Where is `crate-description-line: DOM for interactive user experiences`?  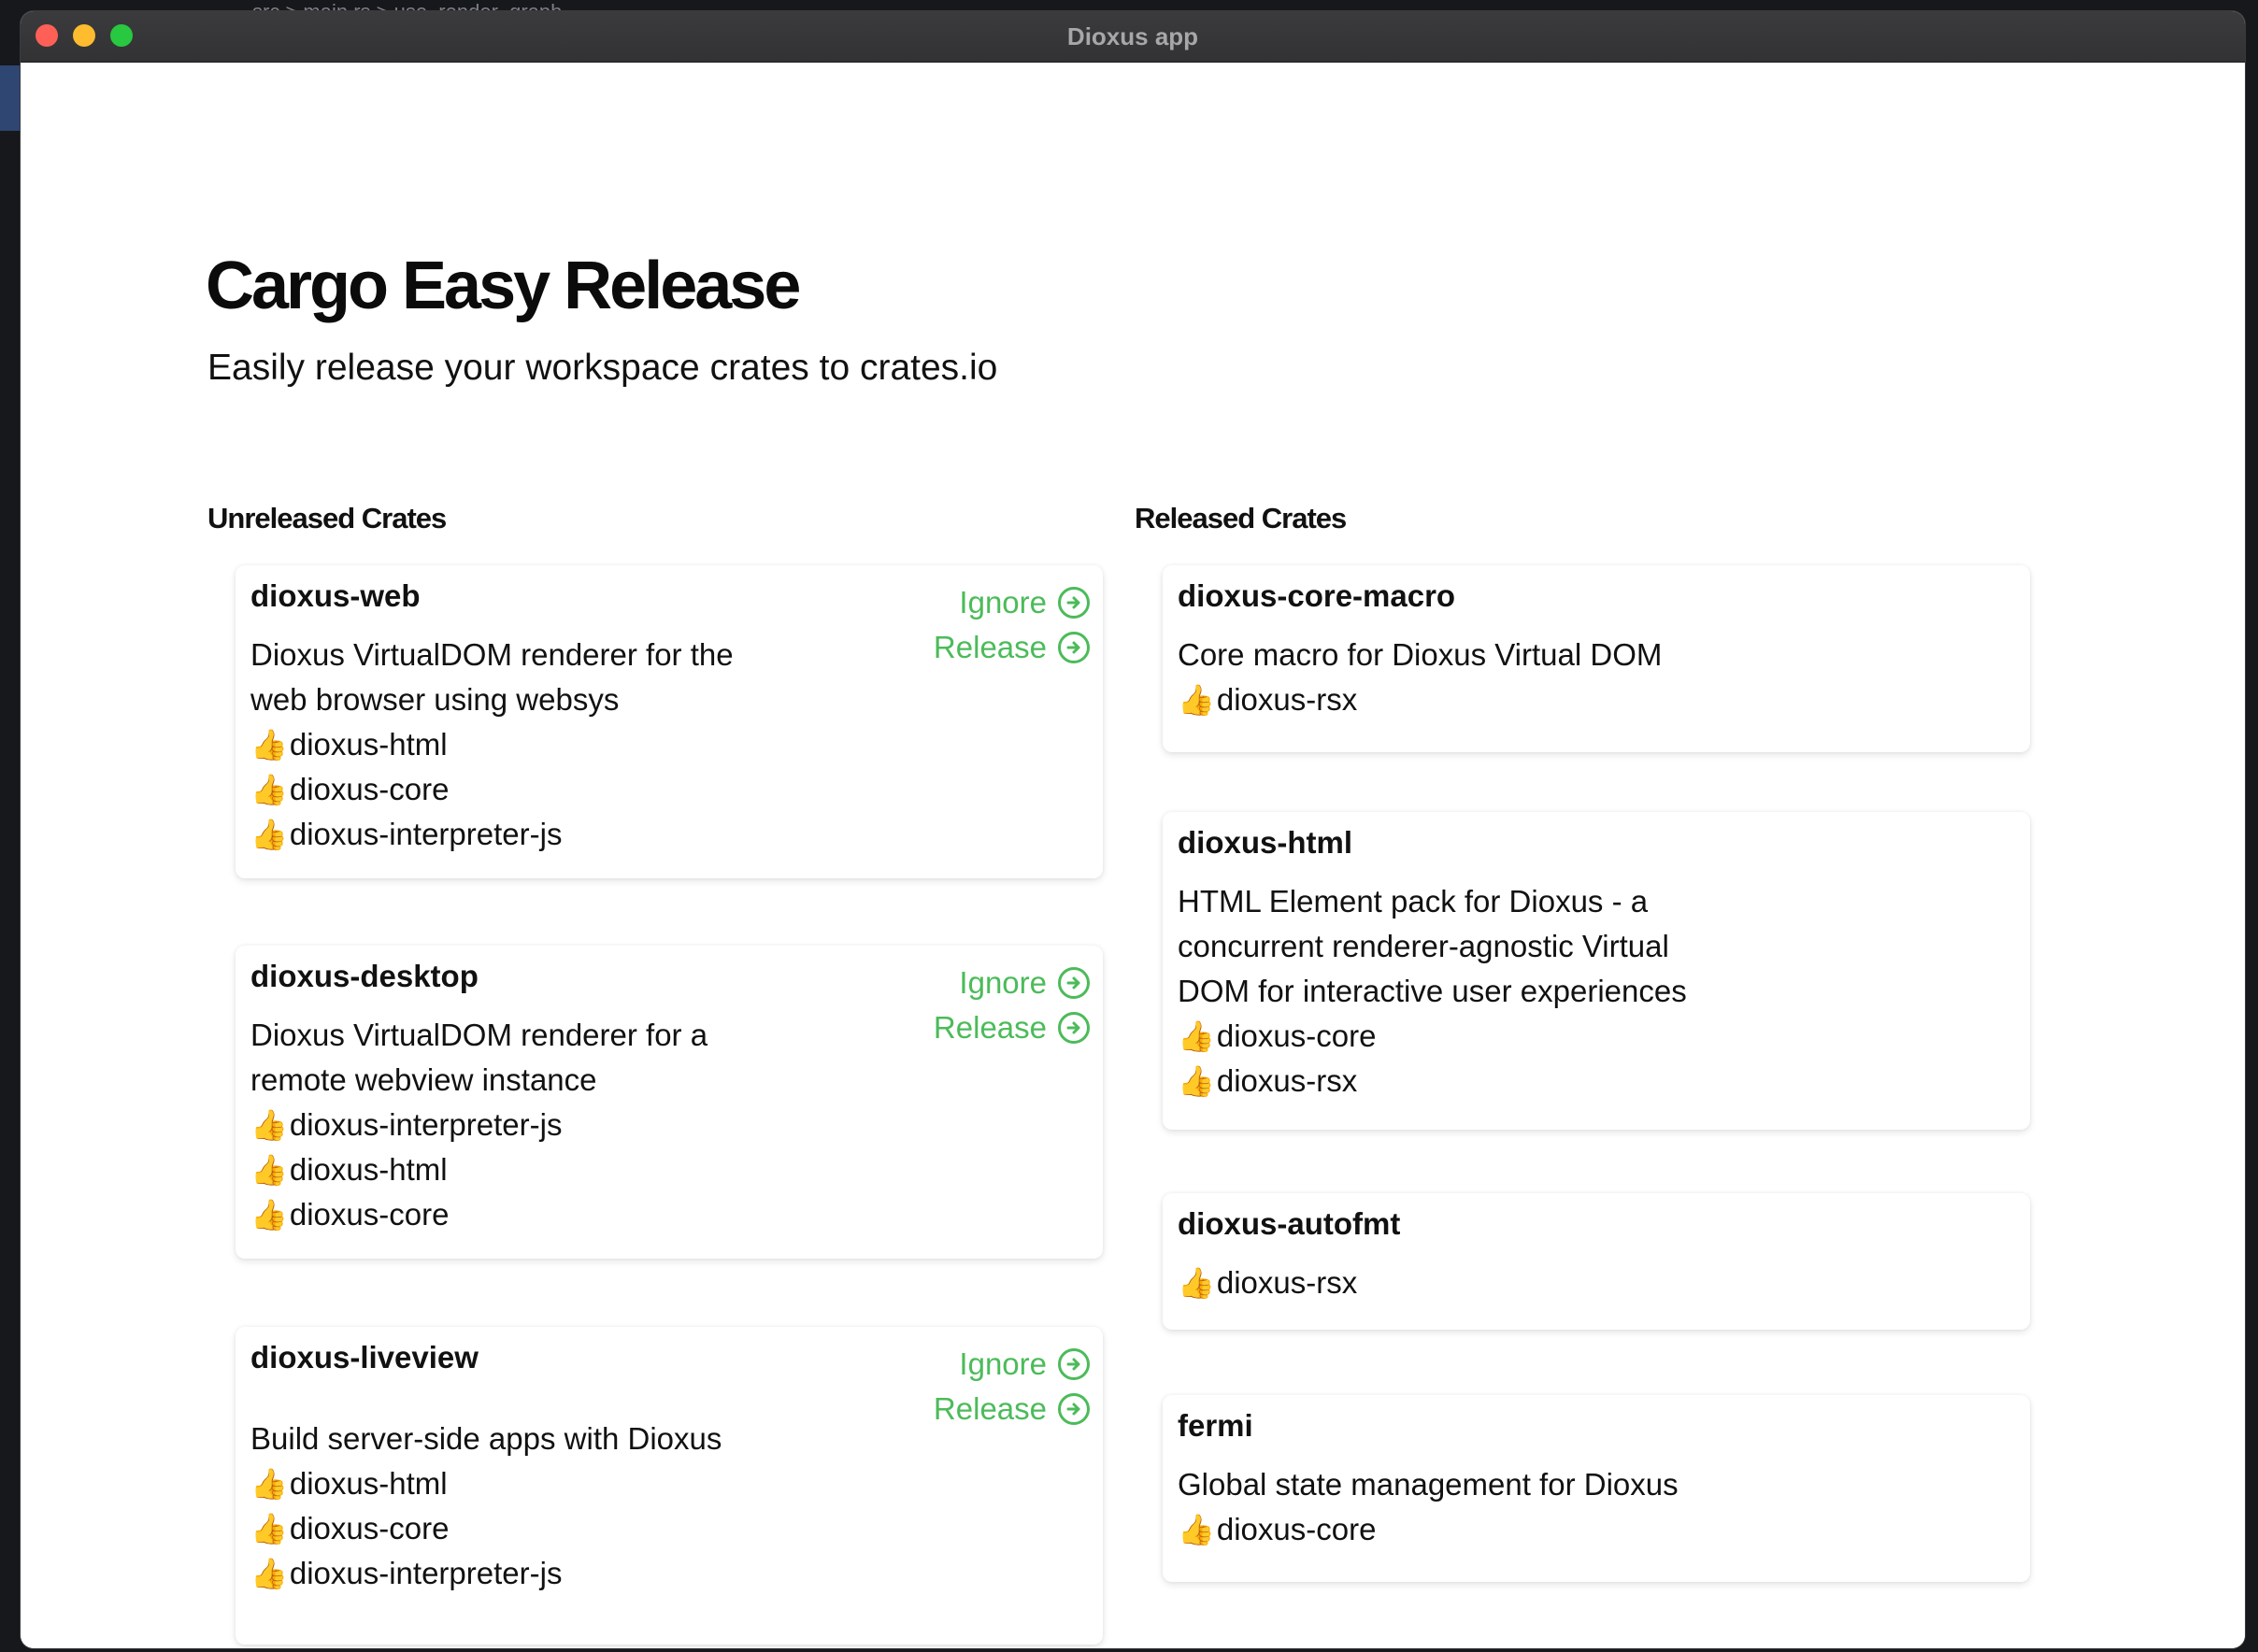
crate-description-line: DOM for interactive user experiences is located at coordinates (1433, 991).